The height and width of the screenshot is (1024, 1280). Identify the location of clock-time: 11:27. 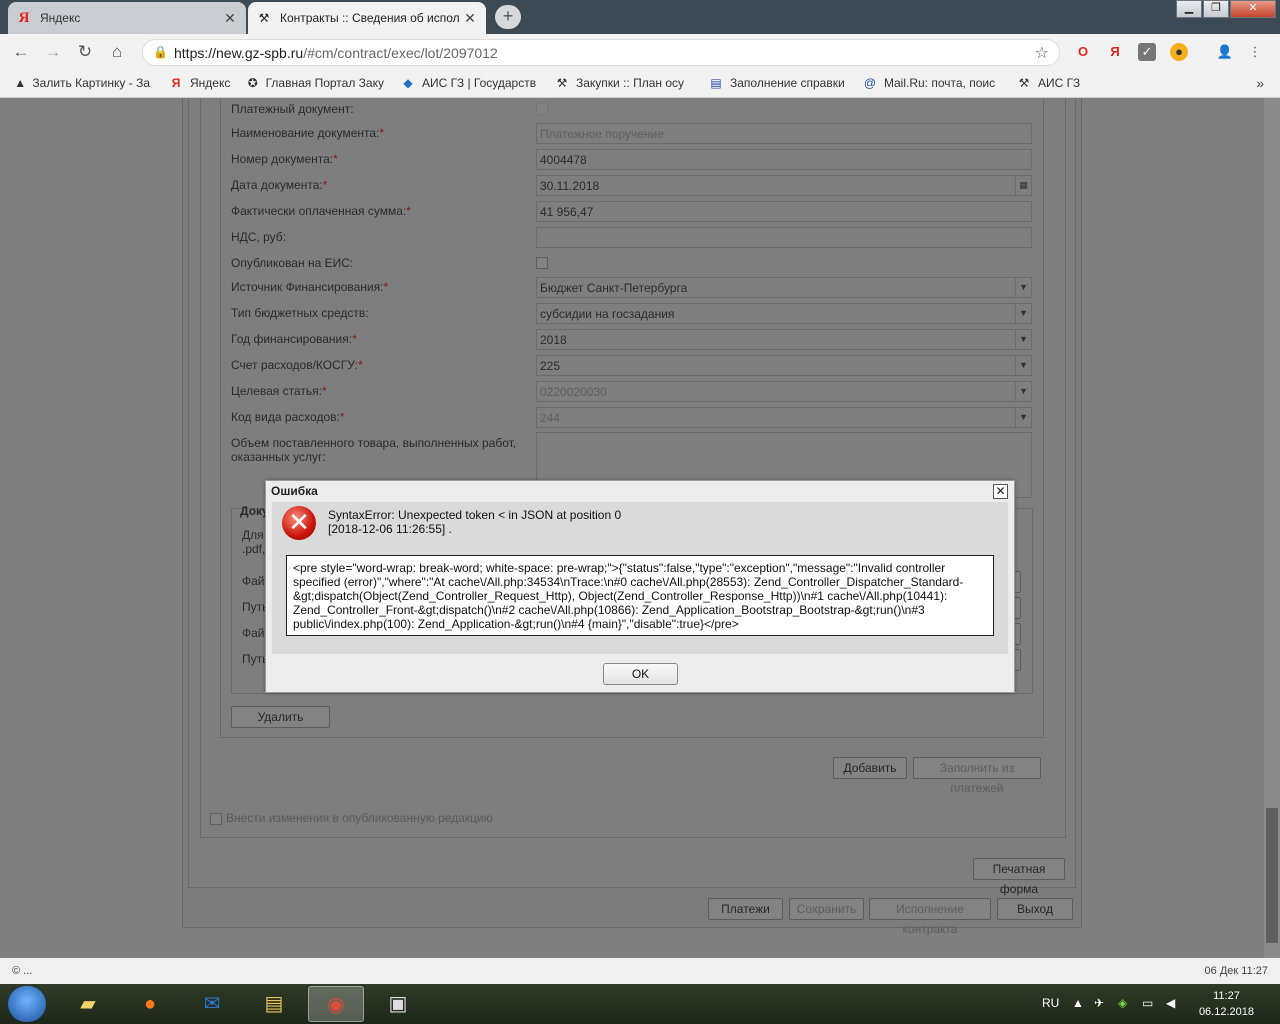
(1226, 996).